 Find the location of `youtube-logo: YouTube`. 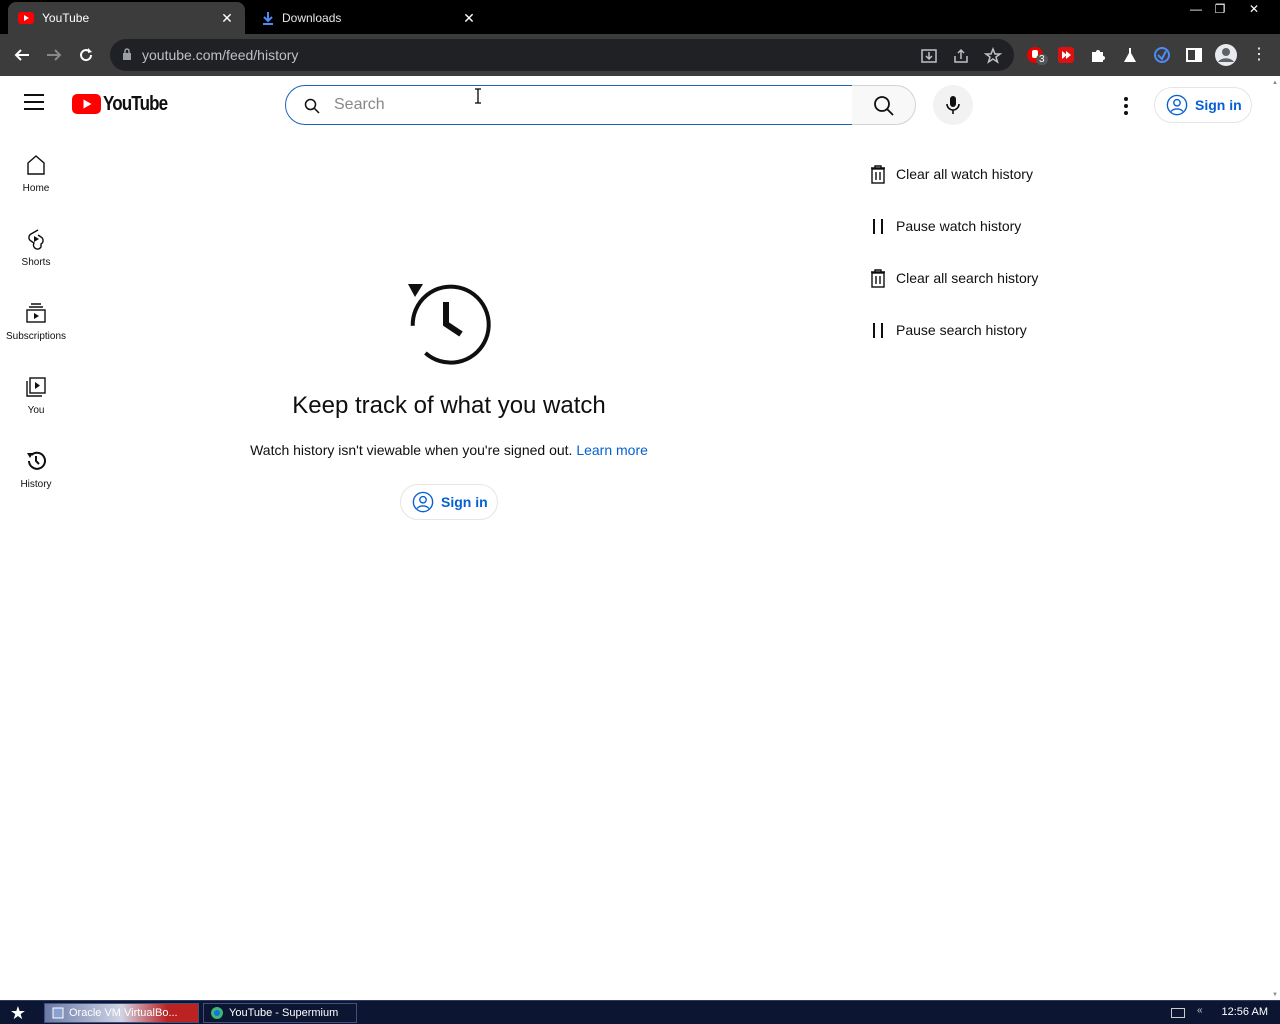

youtube-logo: YouTube is located at coordinates (125, 103).